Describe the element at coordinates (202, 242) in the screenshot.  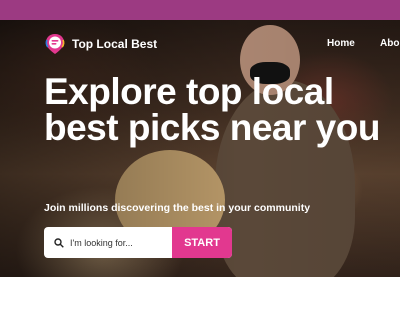
I see `start-button: START` at that location.